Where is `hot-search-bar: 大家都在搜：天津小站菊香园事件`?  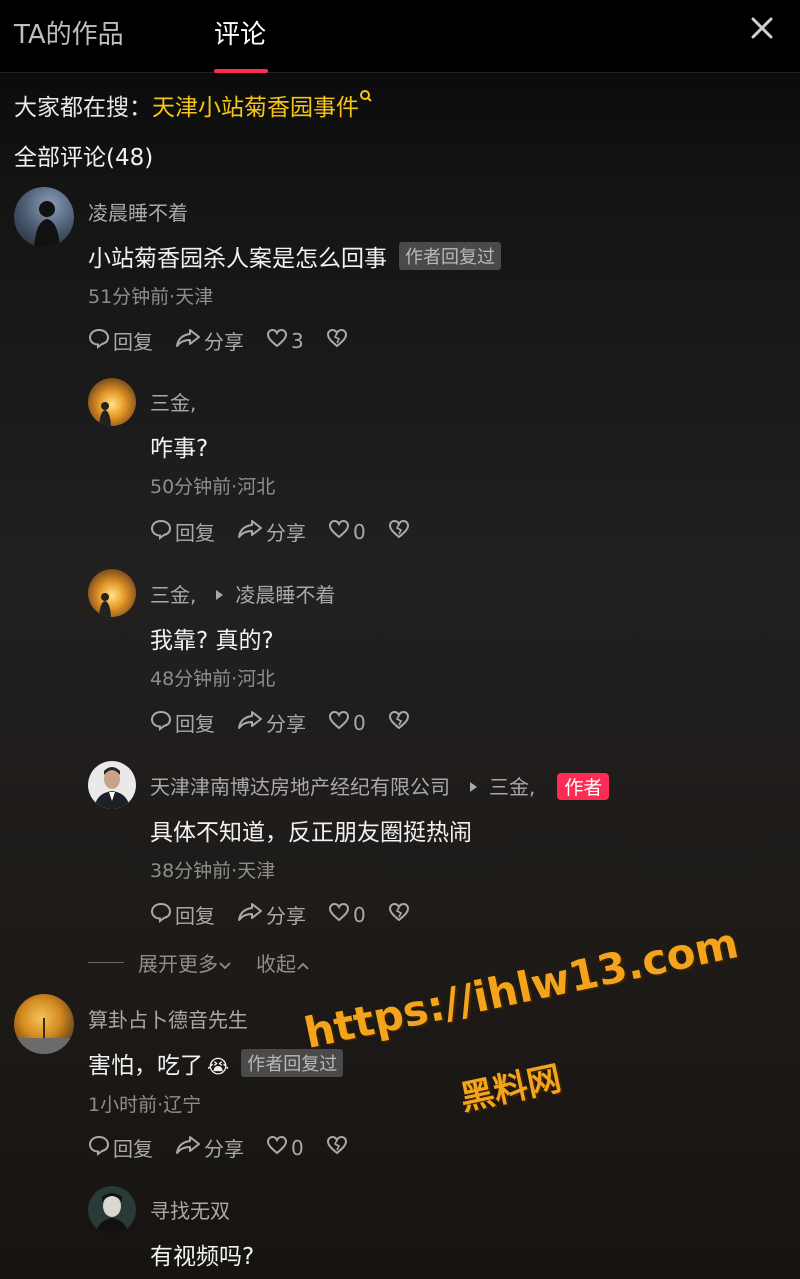 hot-search-bar: 大家都在搜：天津小站菊香园事件 is located at coordinates (193, 105).